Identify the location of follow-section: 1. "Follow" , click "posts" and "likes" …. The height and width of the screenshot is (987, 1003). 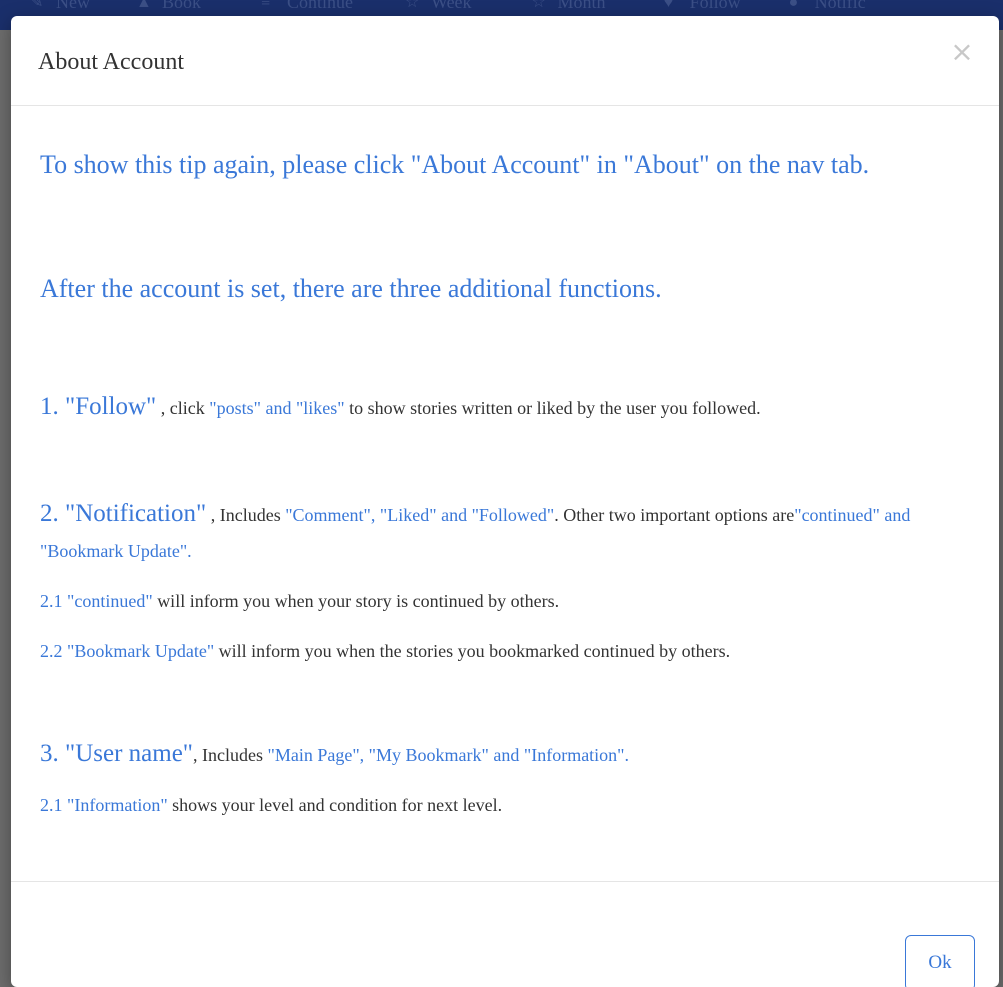
(507, 407).